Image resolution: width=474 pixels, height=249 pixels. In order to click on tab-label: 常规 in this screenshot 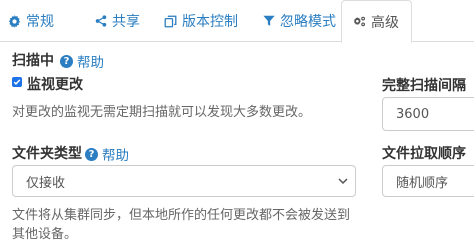, I will do `click(40, 22)`.